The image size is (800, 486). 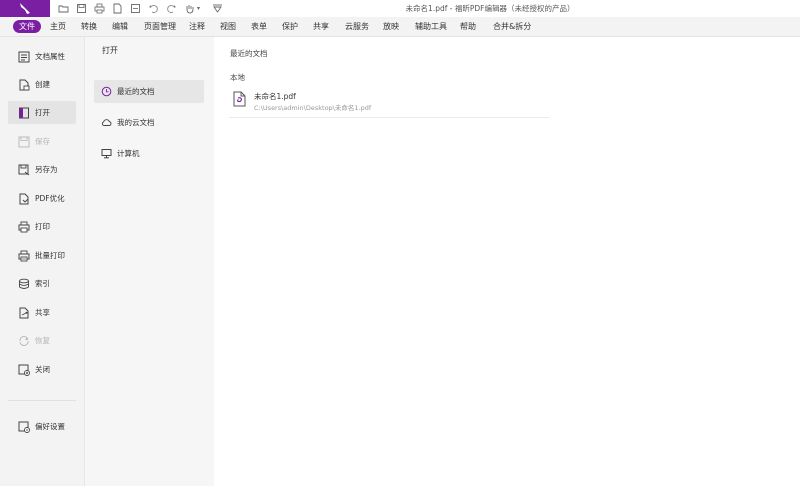 What do you see at coordinates (24, 255) in the screenshot?
I see `batch-print-icon` at bounding box center [24, 255].